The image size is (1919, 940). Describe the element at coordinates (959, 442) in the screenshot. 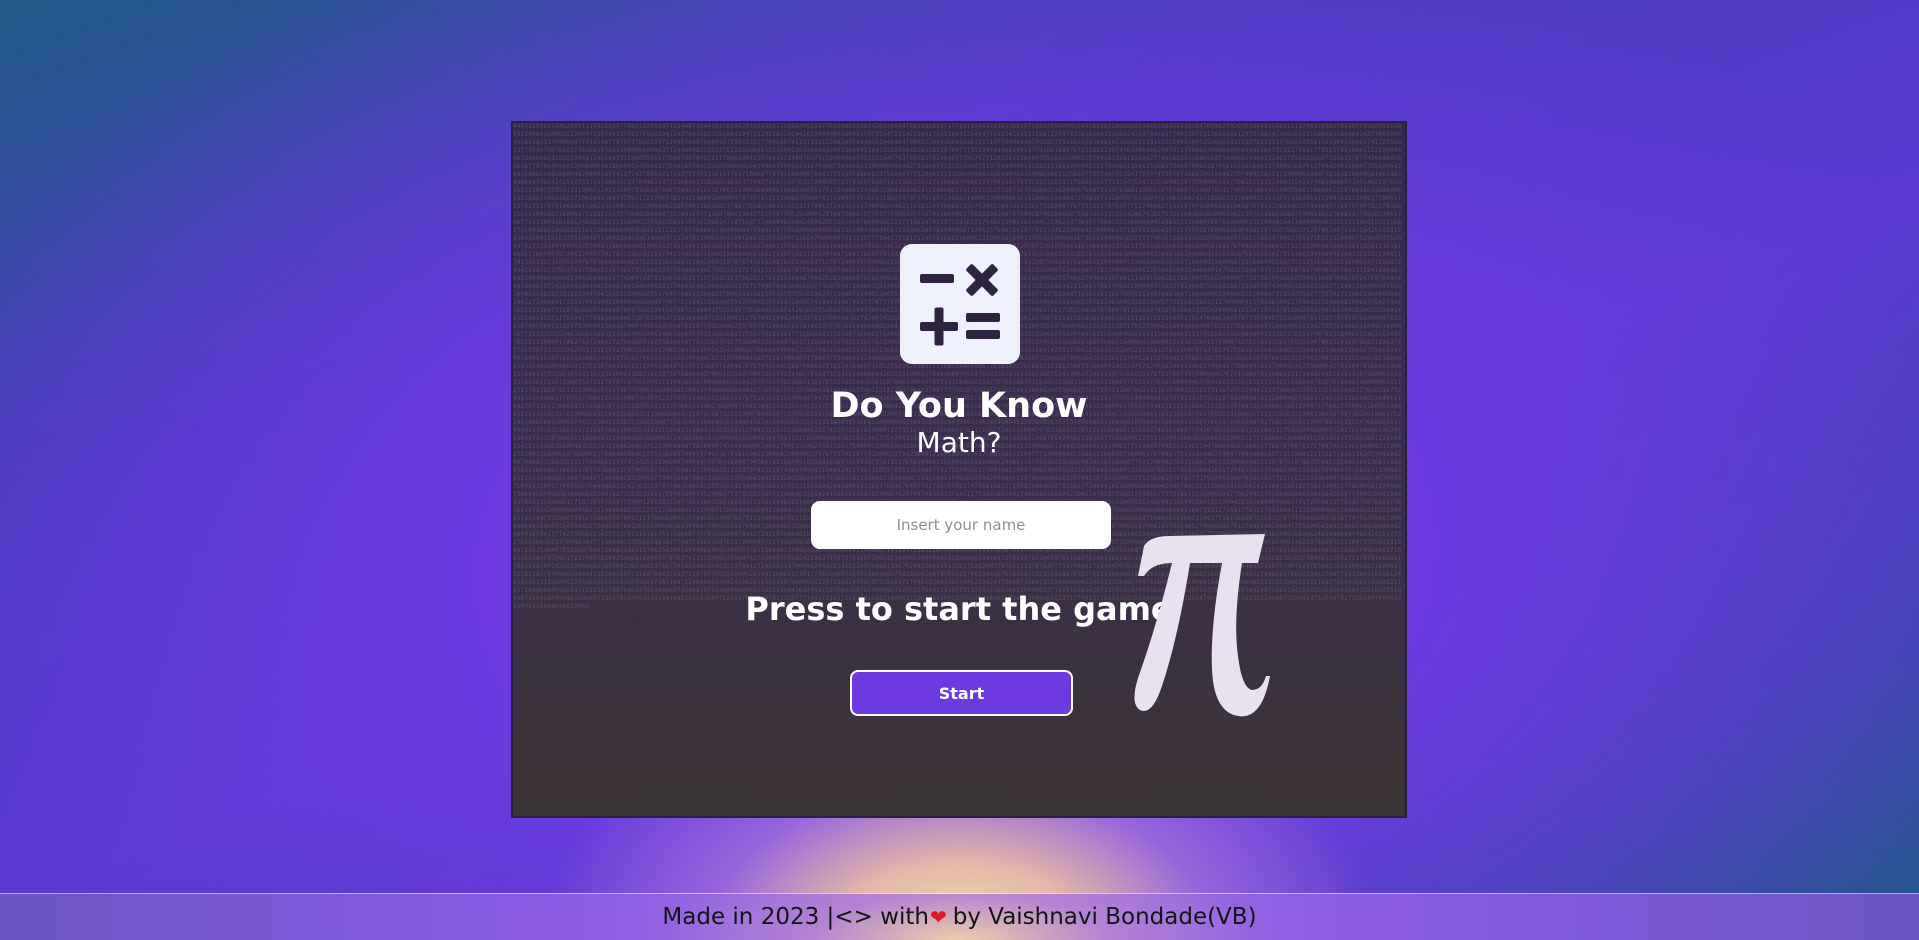

I see `game-subtitle: Math?` at that location.